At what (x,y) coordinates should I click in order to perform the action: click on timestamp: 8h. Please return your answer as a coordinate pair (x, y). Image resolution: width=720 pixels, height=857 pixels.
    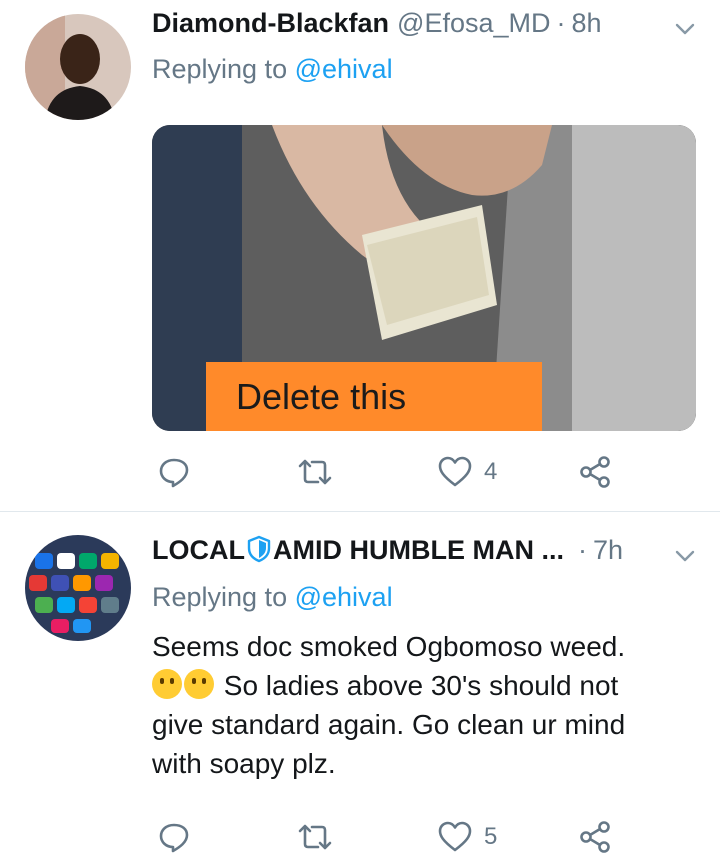
    Looking at the image, I should click on (587, 23).